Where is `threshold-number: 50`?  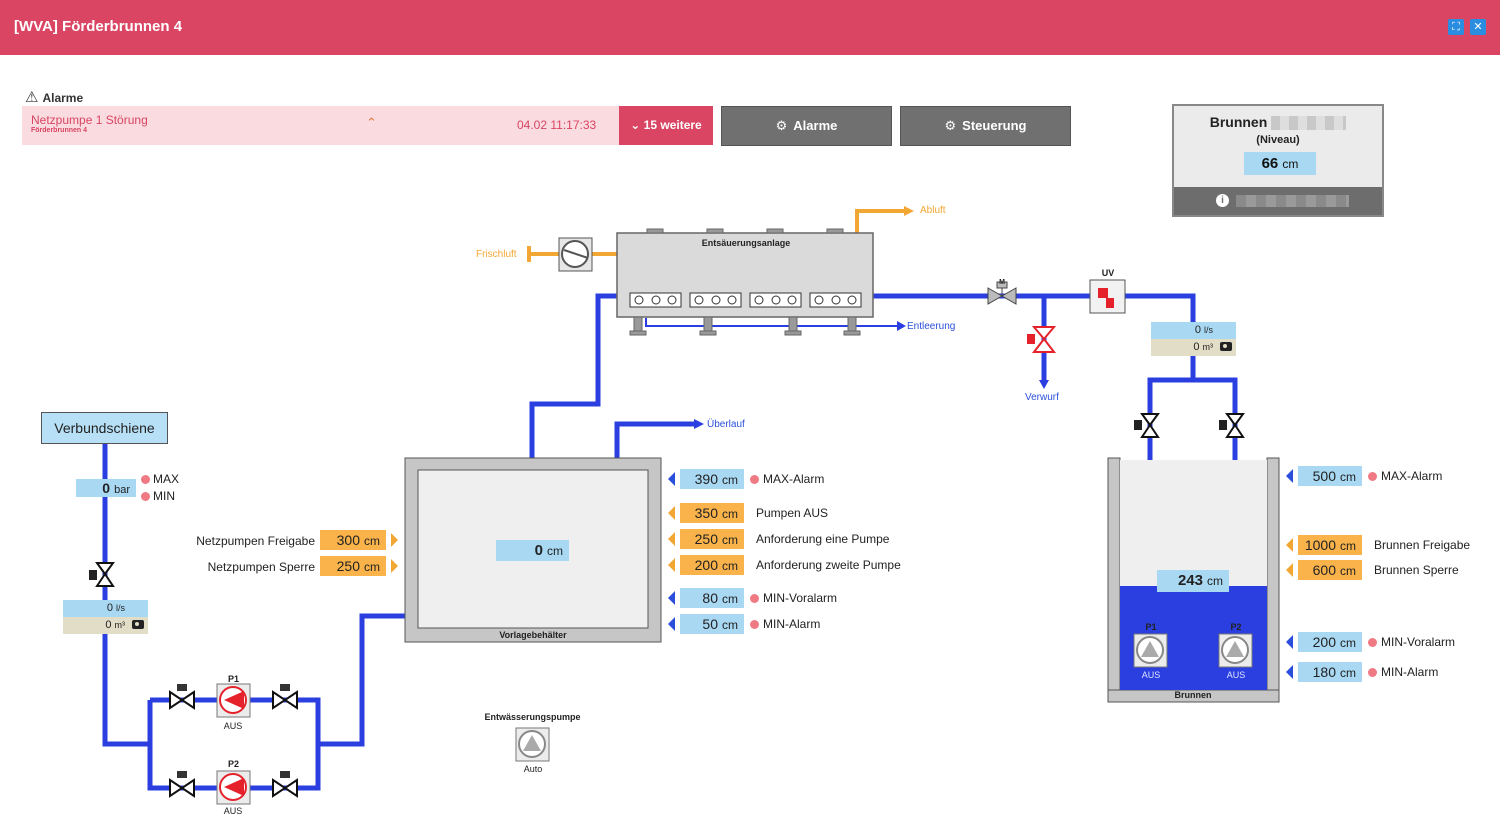 threshold-number: 50 is located at coordinates (710, 624).